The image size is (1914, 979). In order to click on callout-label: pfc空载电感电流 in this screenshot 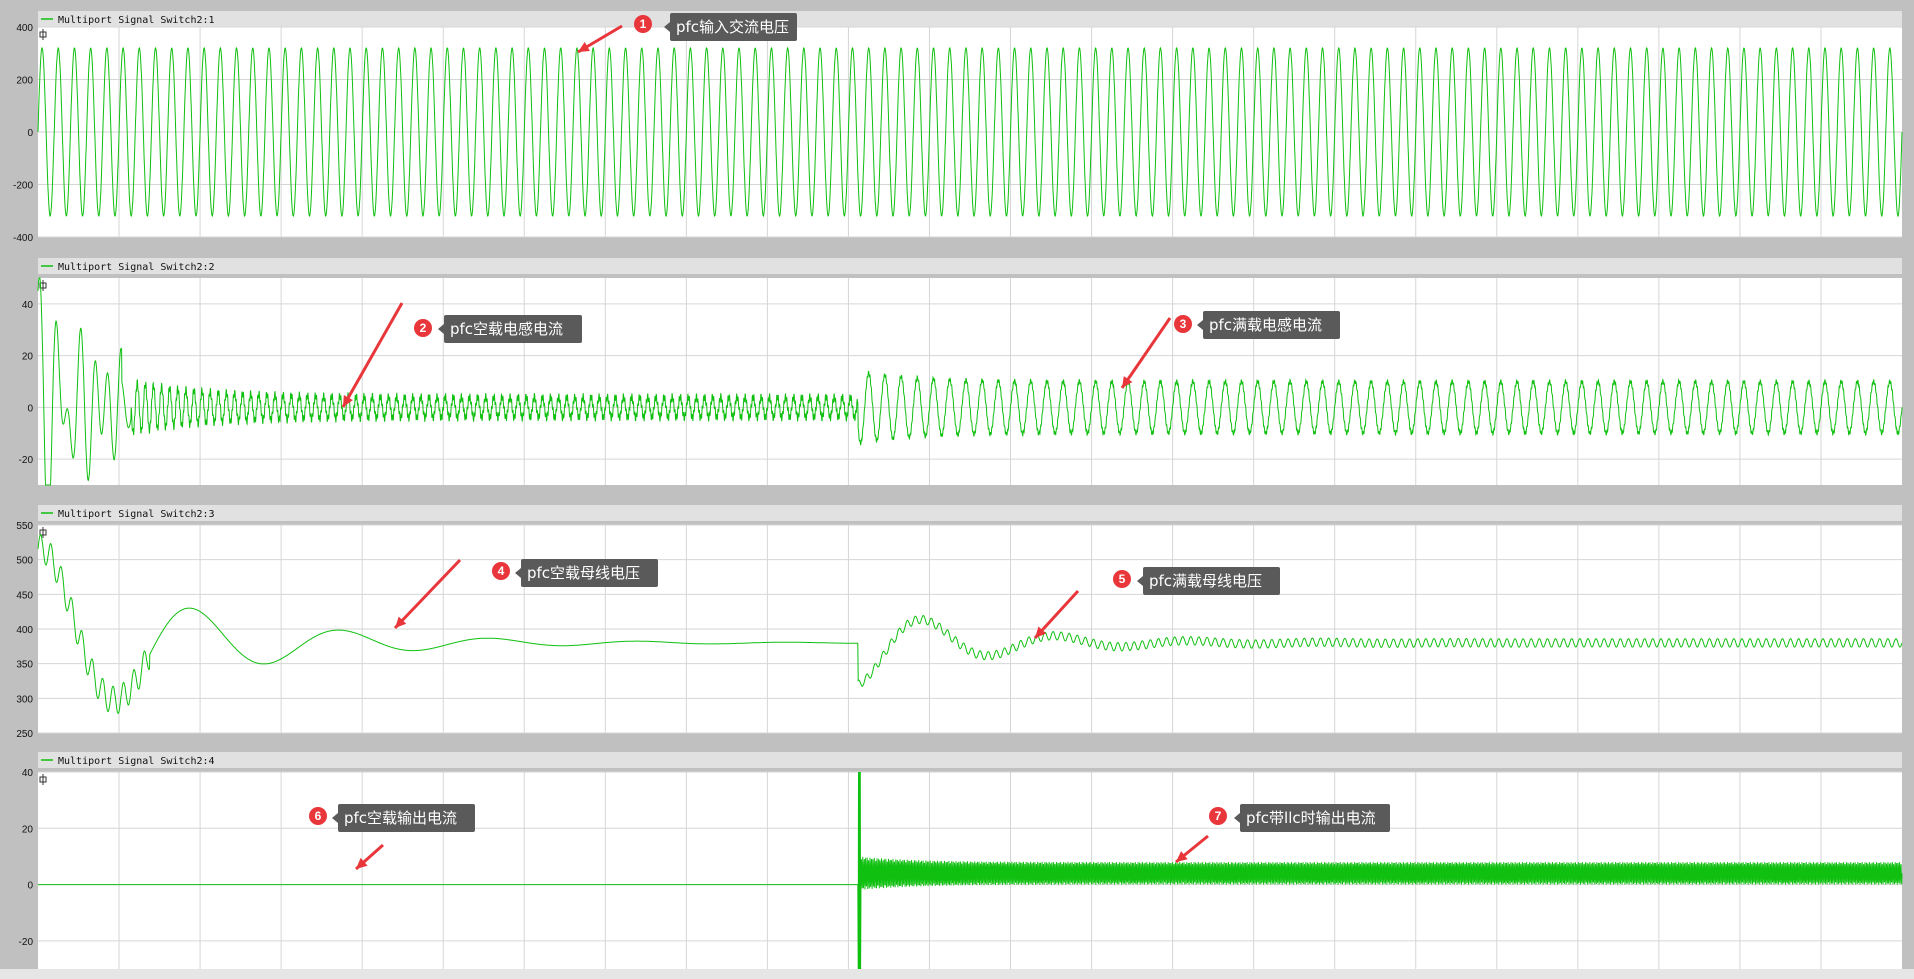, I will do `click(506, 329)`.